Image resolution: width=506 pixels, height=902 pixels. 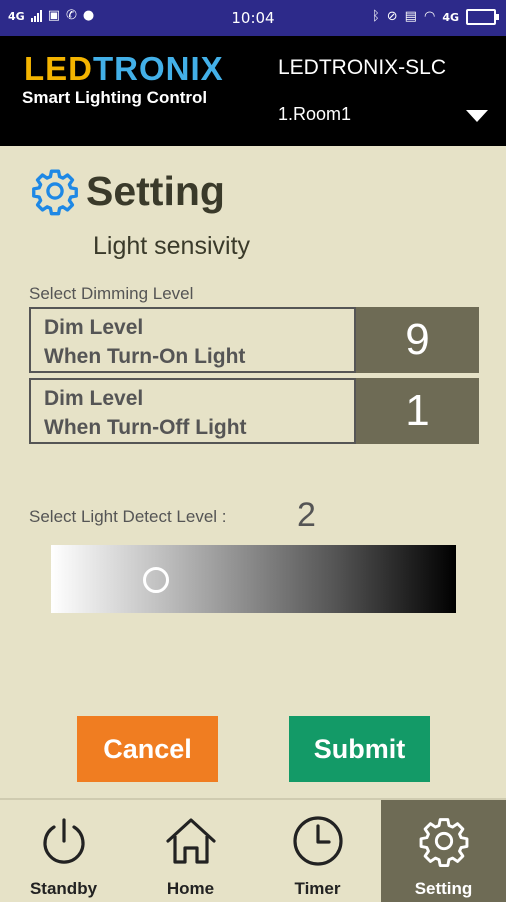 I want to click on bluetooth-icon: ᛒ, so click(x=375, y=16).